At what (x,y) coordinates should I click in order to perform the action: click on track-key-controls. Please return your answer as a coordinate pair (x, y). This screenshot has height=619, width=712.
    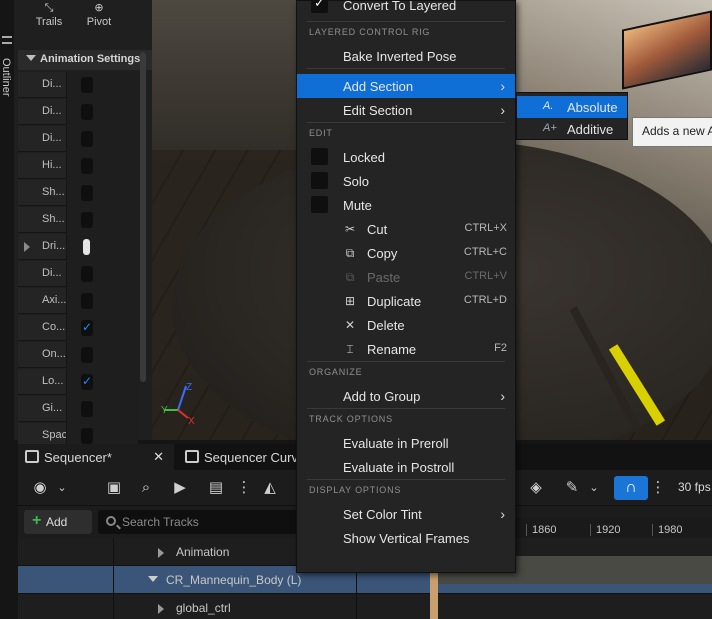
    Looking at the image, I should click on (394, 606).